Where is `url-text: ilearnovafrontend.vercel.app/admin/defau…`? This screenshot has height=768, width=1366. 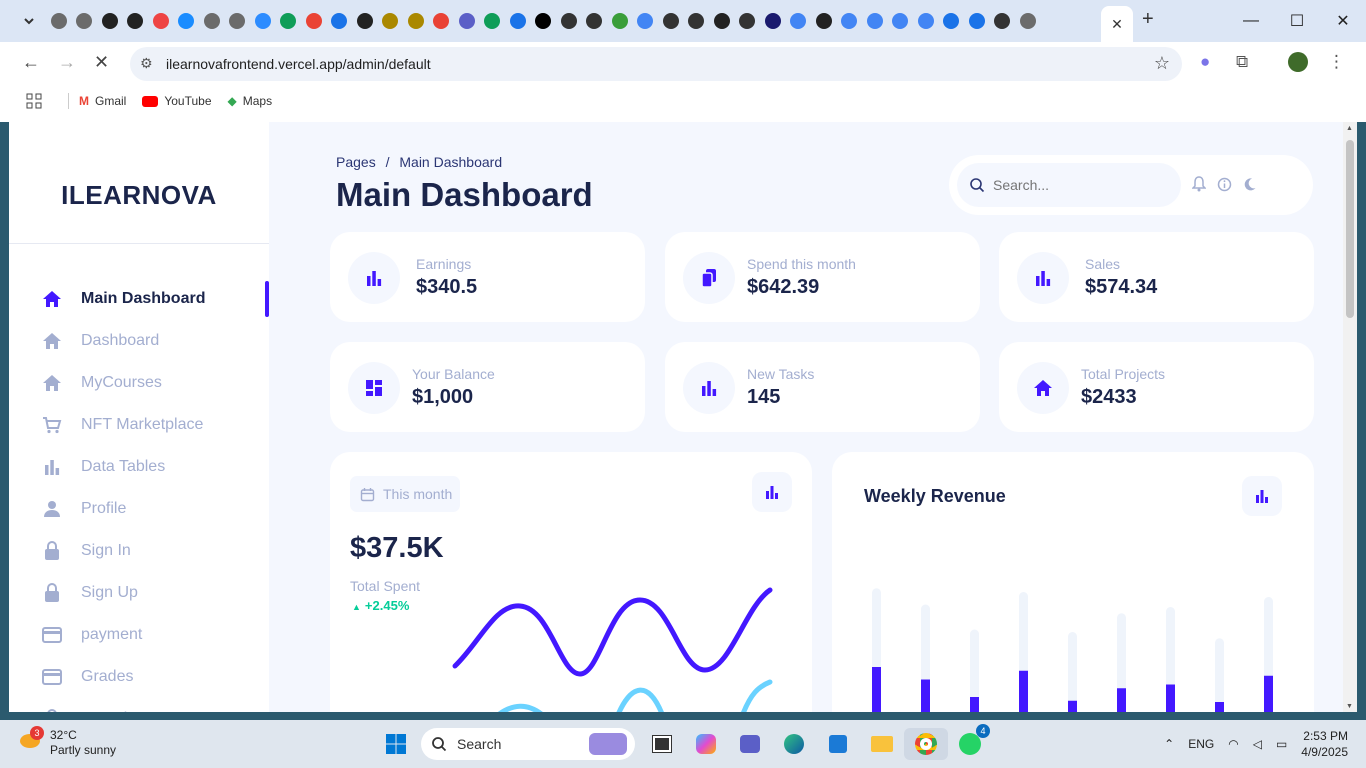
url-text: ilearnovafrontend.vercel.app/admin/defau… is located at coordinates (298, 64).